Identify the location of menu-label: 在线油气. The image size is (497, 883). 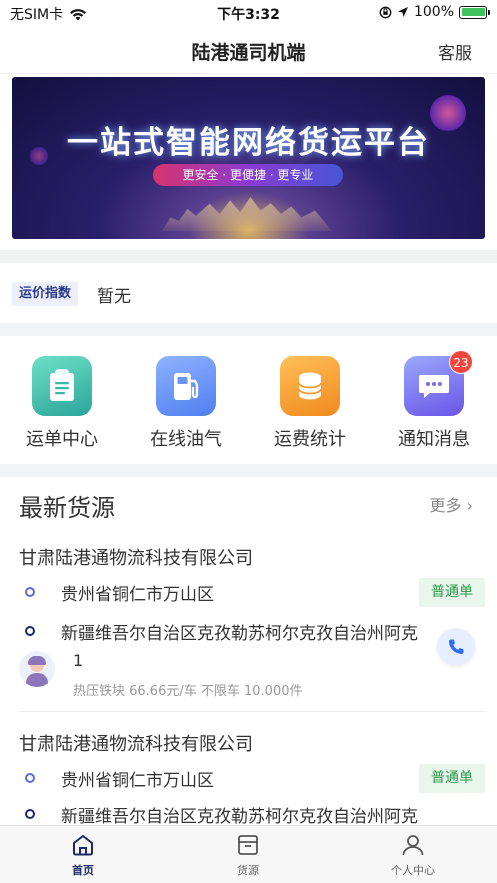
(186, 439).